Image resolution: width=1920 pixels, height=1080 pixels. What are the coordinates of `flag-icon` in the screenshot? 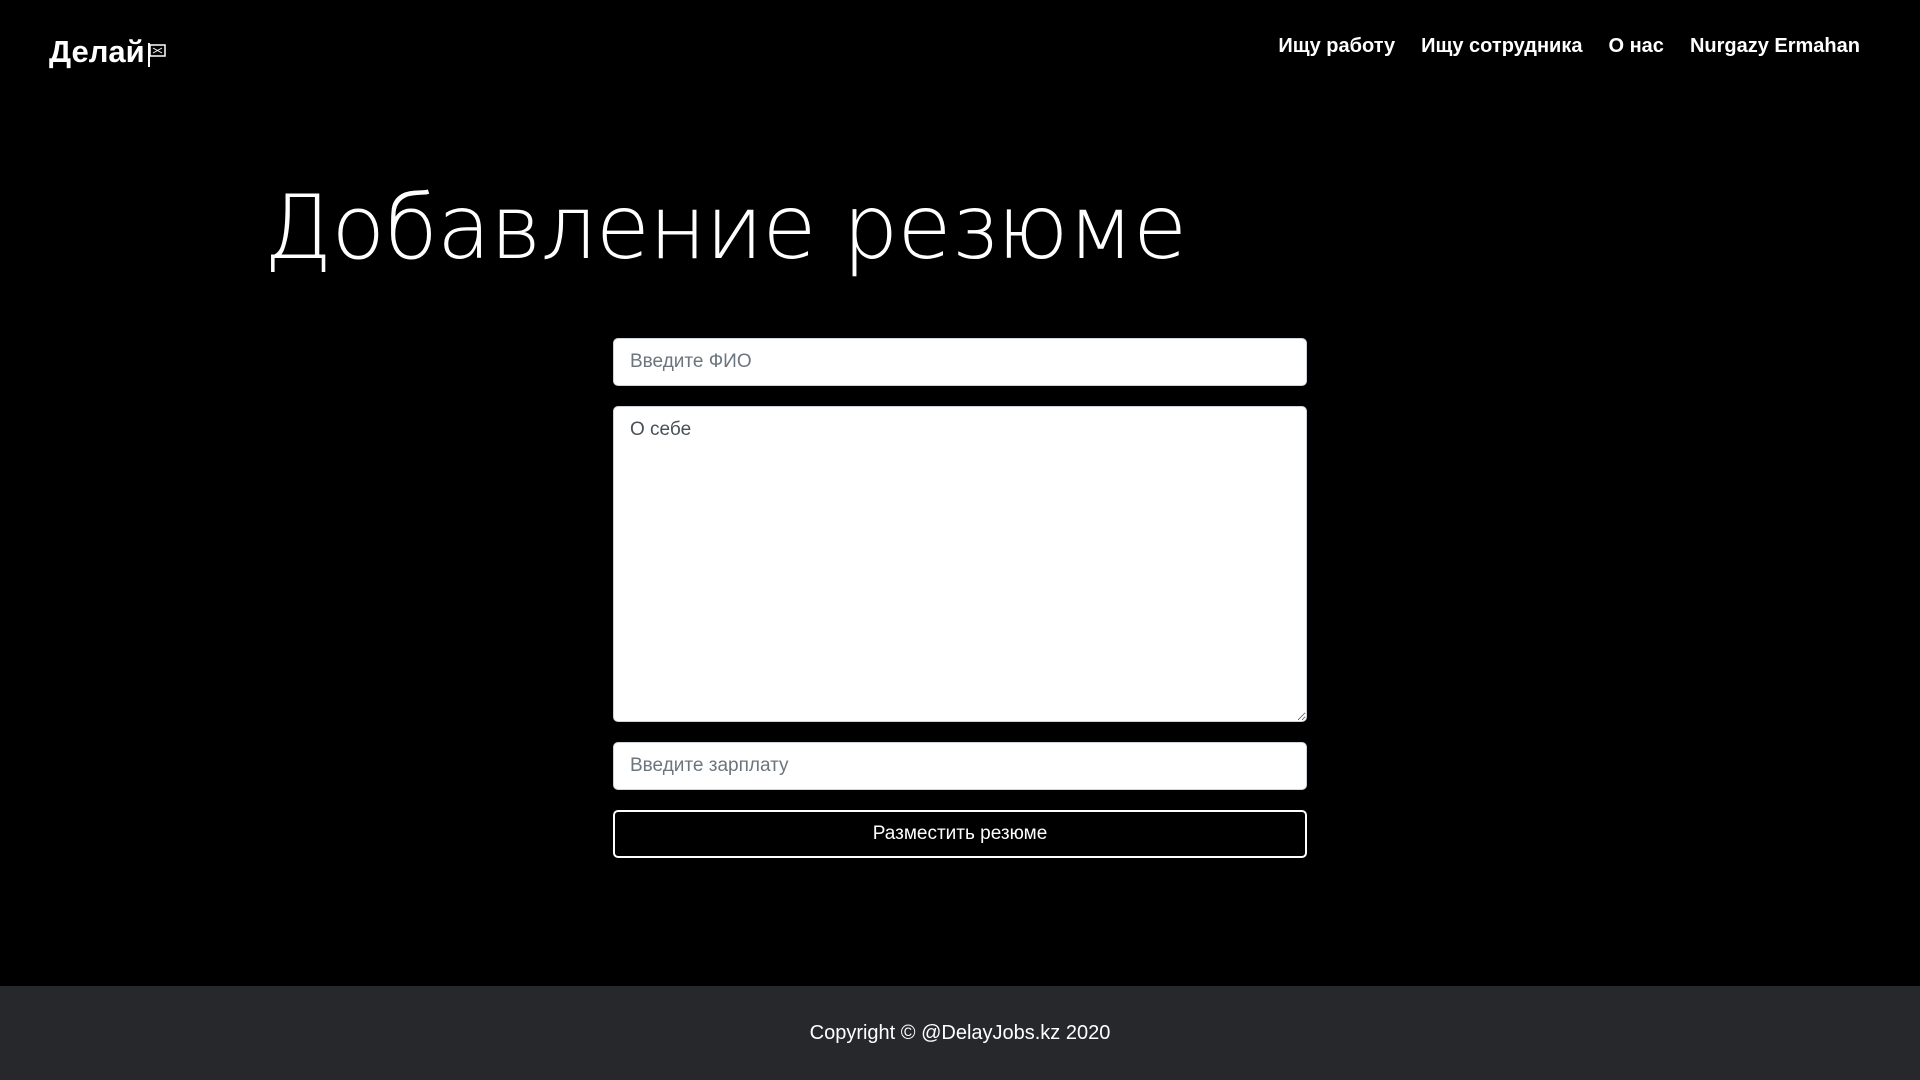 It's located at (157, 52).